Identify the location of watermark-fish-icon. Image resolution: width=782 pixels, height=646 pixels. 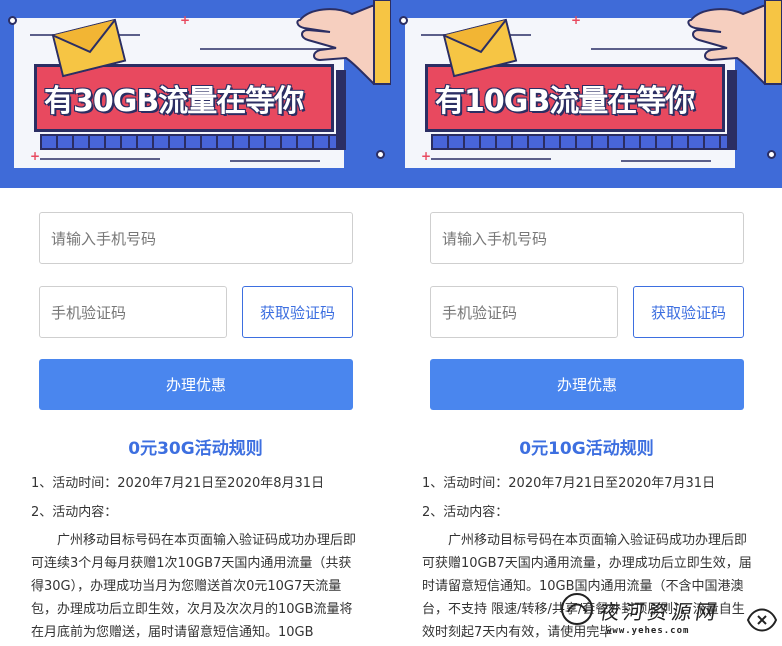
(762, 620).